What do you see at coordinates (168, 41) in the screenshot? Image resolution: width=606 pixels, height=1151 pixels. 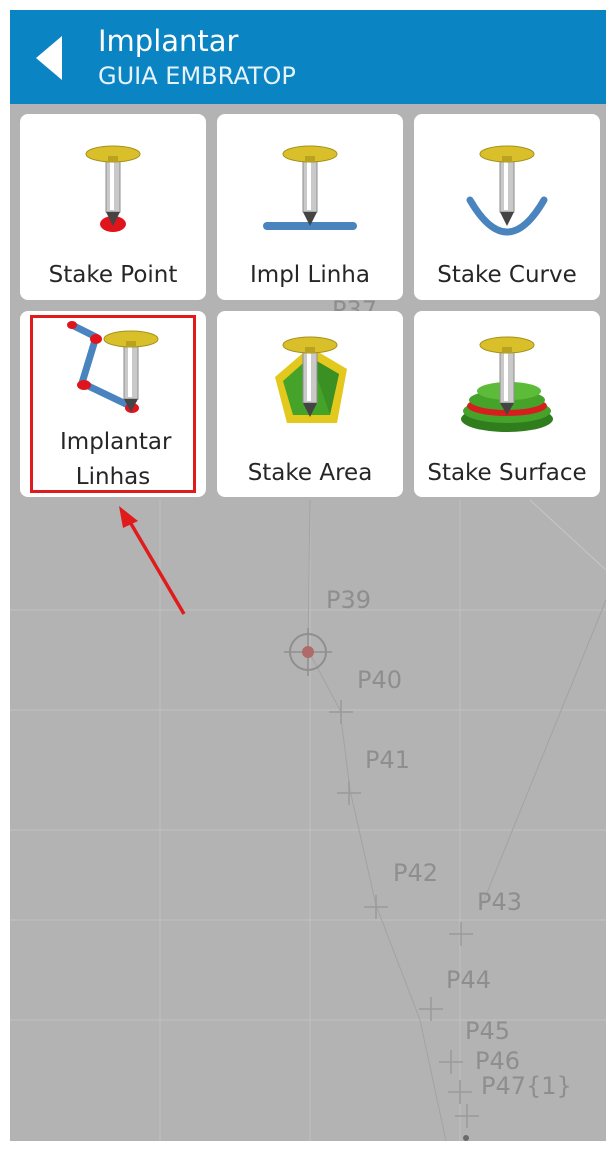 I see `page-title: Implantar` at bounding box center [168, 41].